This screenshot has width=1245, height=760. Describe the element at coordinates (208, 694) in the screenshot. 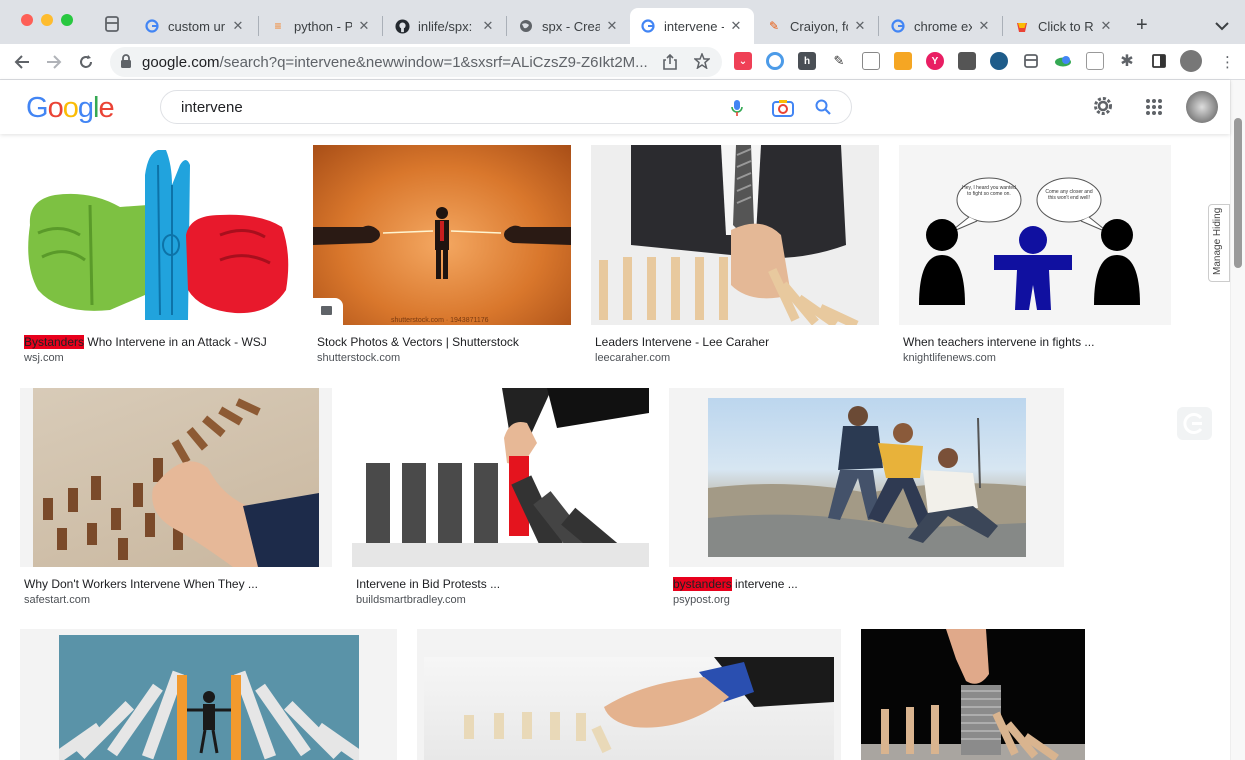

I see `result-image-dominoes-vector` at that location.